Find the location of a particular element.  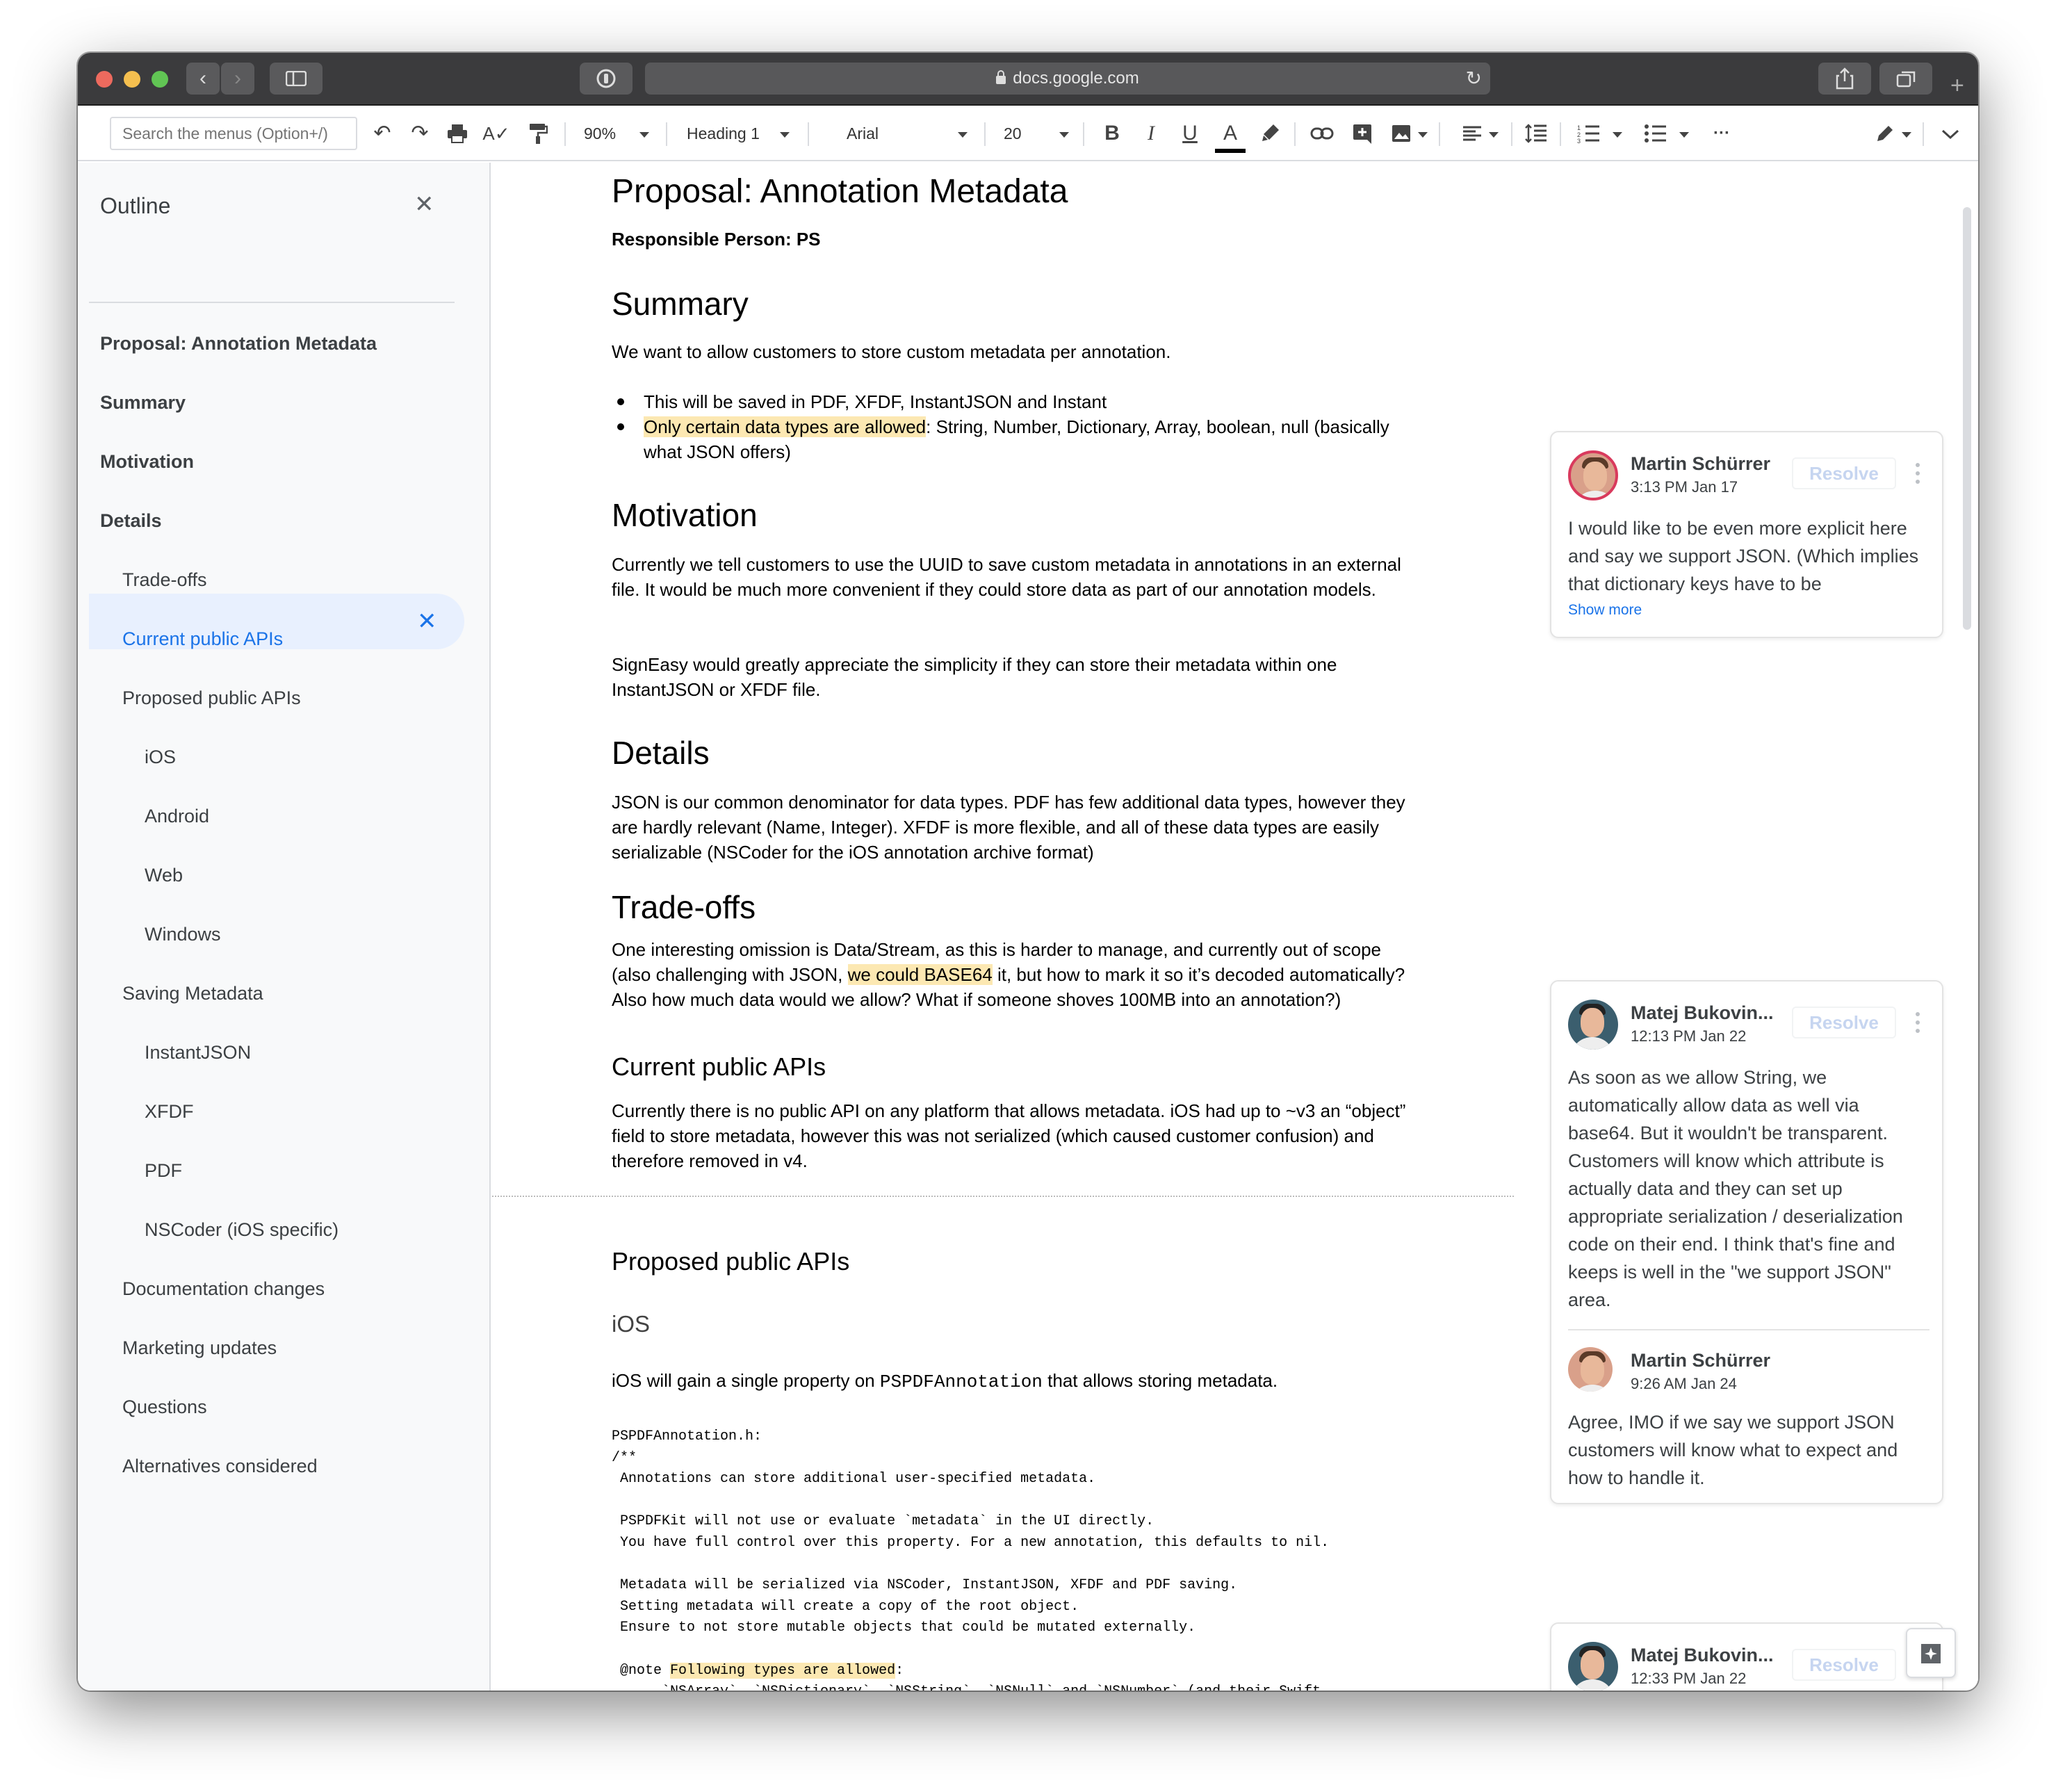

redo-button: ↷ is located at coordinates (420, 133).